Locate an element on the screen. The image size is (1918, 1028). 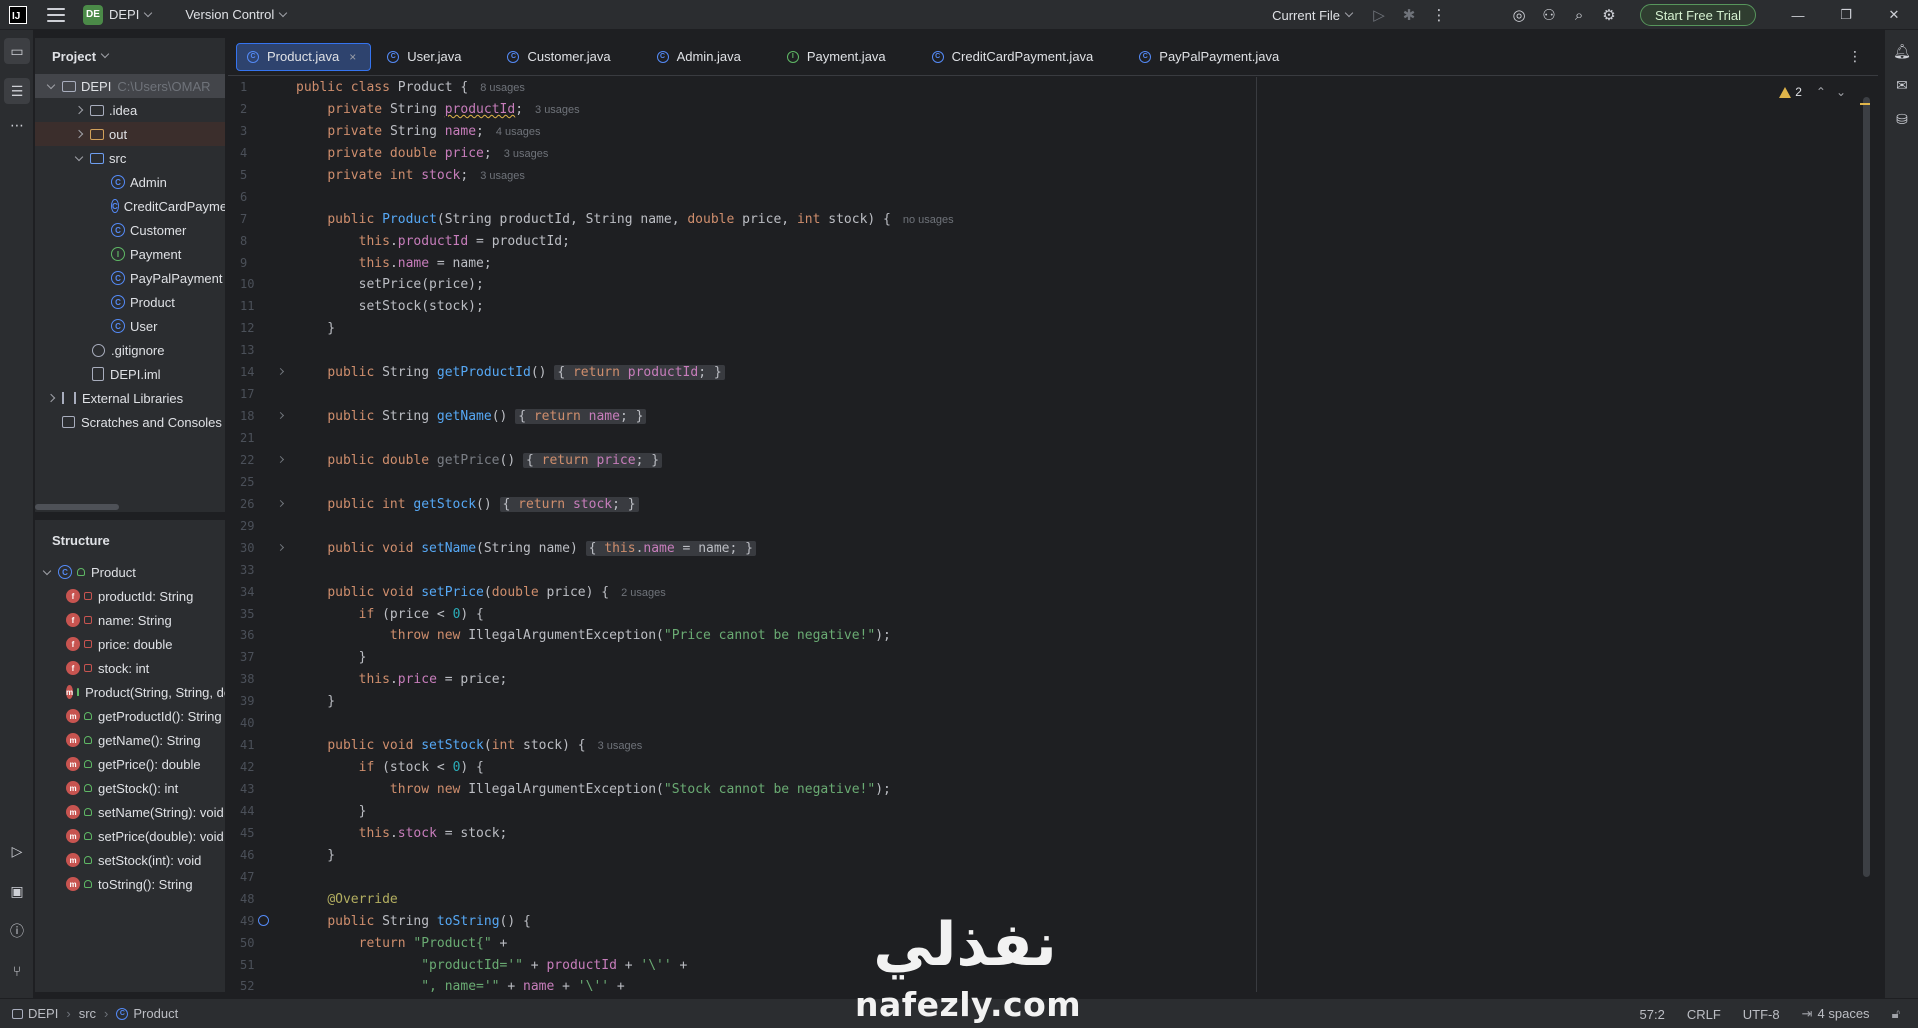
start-free-trial-button: Start Free Trial is located at coordinates (1698, 15).